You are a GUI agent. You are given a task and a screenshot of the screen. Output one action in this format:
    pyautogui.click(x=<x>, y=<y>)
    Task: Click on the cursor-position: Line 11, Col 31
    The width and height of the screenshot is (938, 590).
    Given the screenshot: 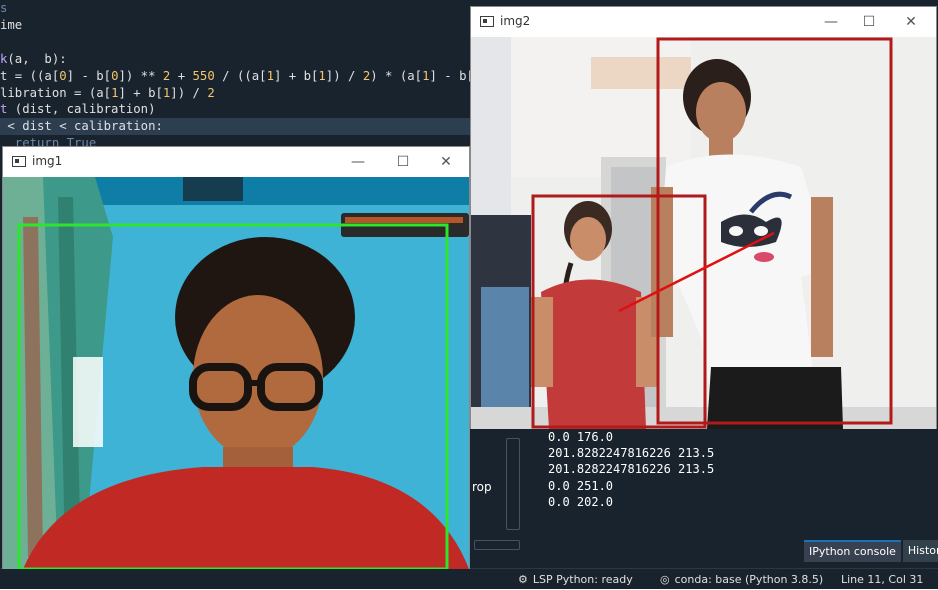 What is the action you would take?
    pyautogui.click(x=882, y=579)
    